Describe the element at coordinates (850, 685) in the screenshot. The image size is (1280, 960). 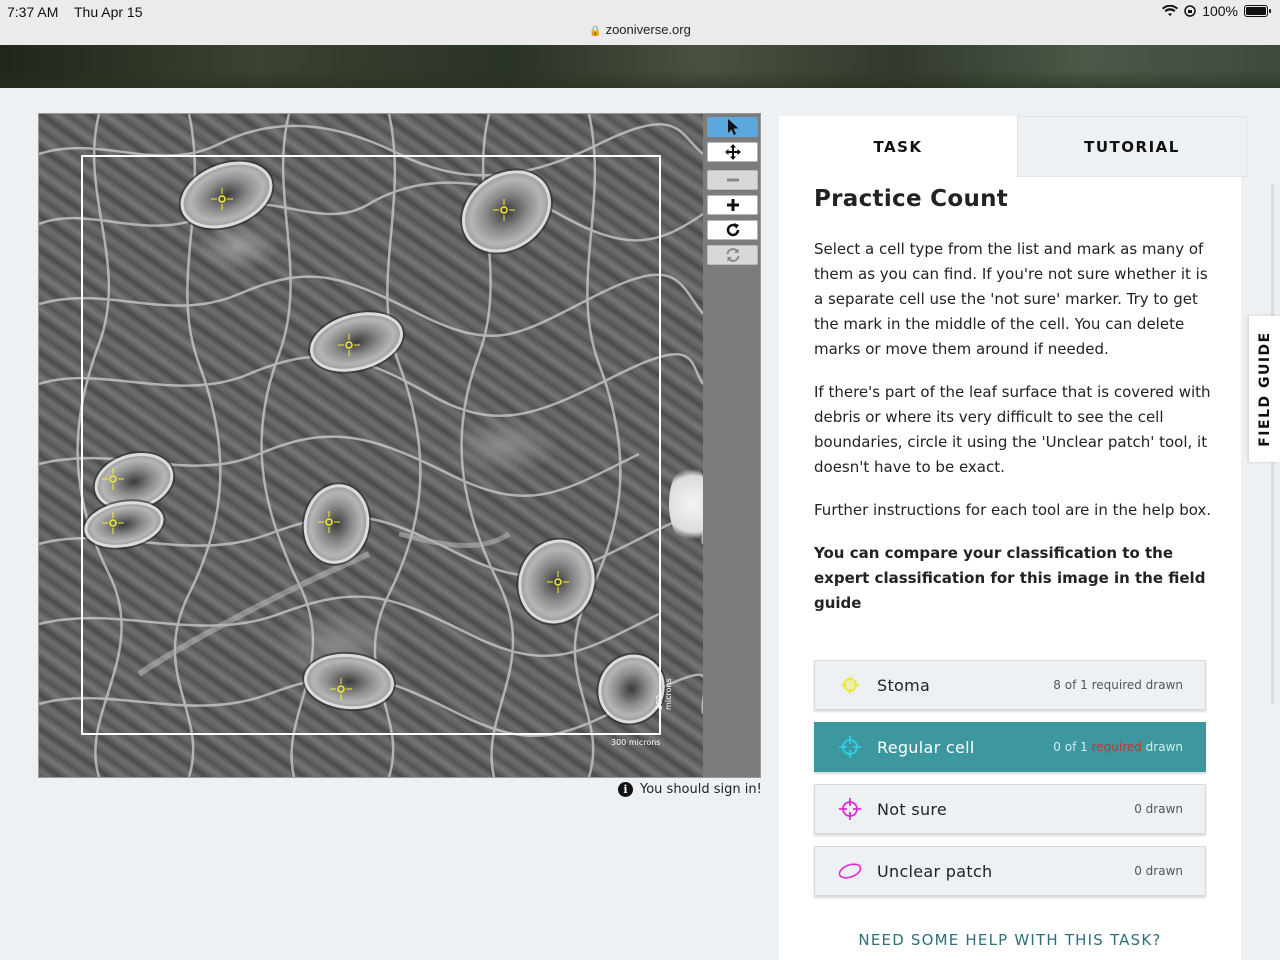
I see `stoma-tool-icon` at that location.